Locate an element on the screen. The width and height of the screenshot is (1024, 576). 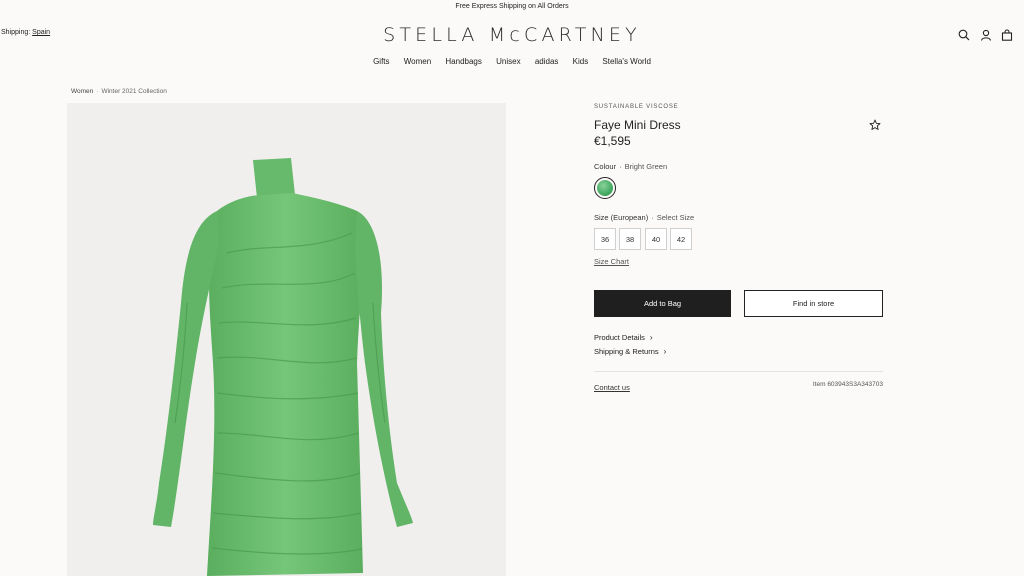
shipping-returns-link: Shipping & Returns › is located at coordinates (630, 351).